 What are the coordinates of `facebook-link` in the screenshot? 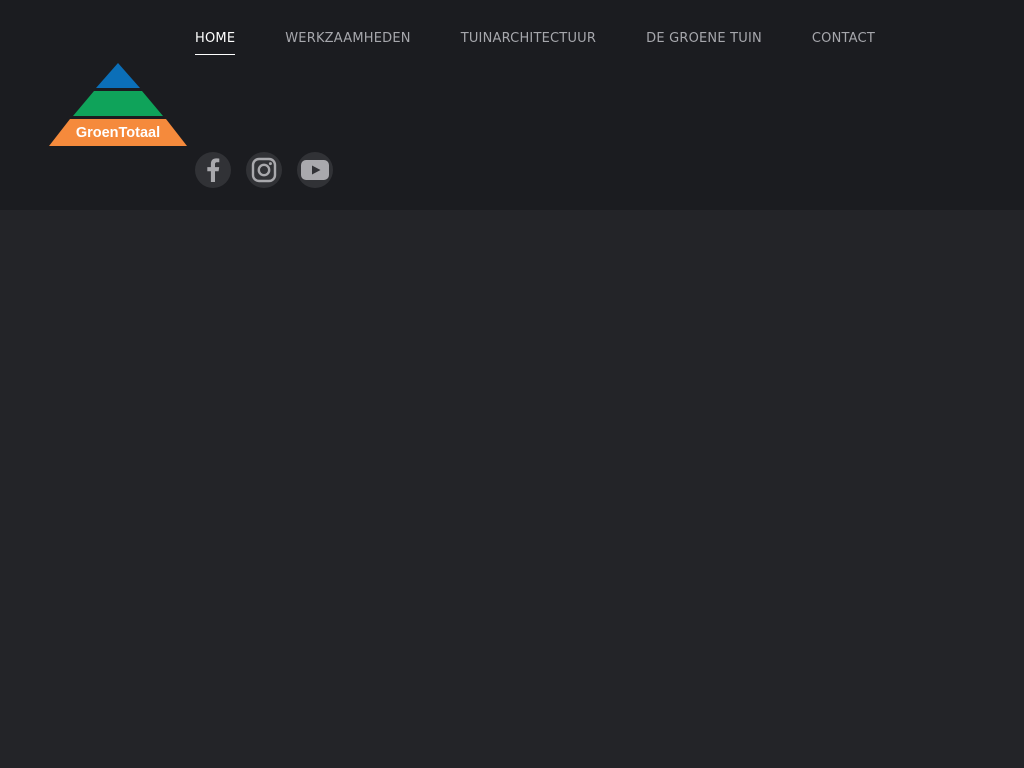 It's located at (213, 170).